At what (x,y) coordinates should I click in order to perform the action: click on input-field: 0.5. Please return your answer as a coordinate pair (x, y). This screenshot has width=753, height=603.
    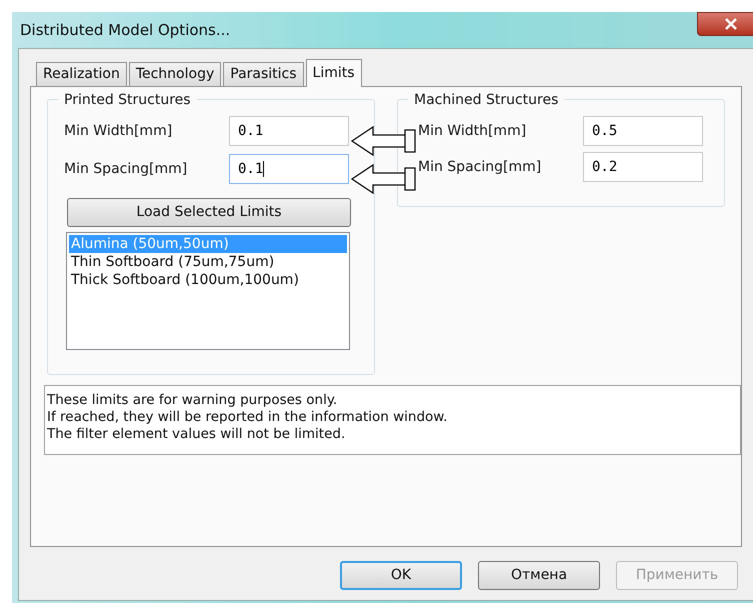
    Looking at the image, I should click on (643, 131).